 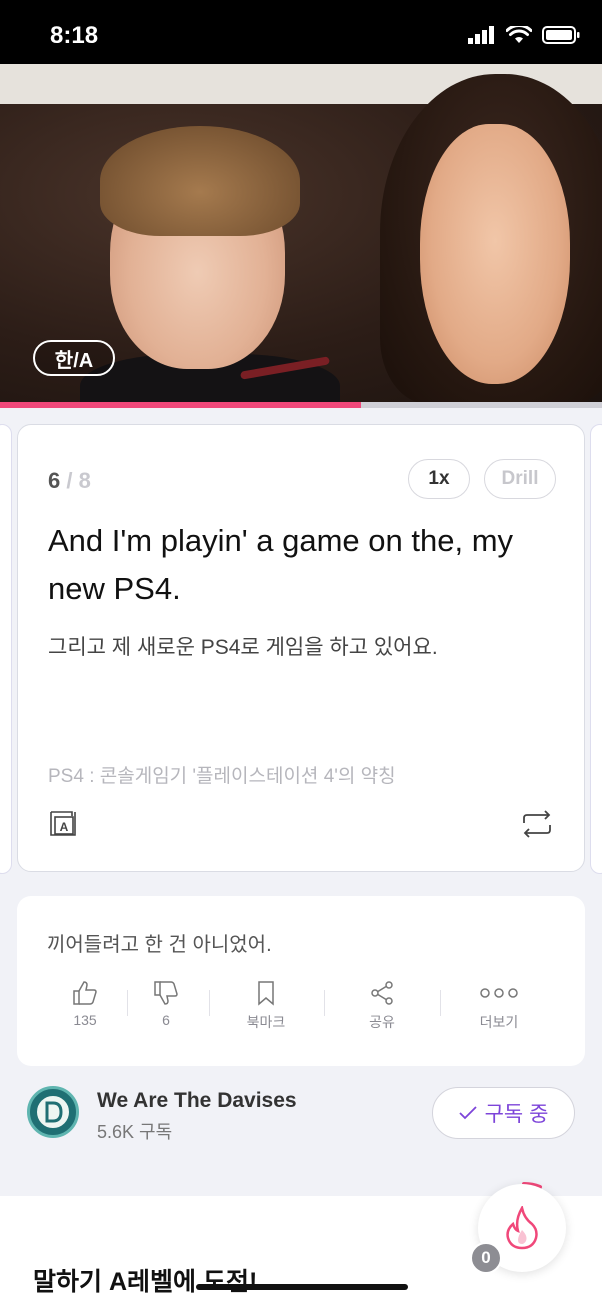 What do you see at coordinates (439, 479) in the screenshot?
I see `playback-speed-button: 1x` at bounding box center [439, 479].